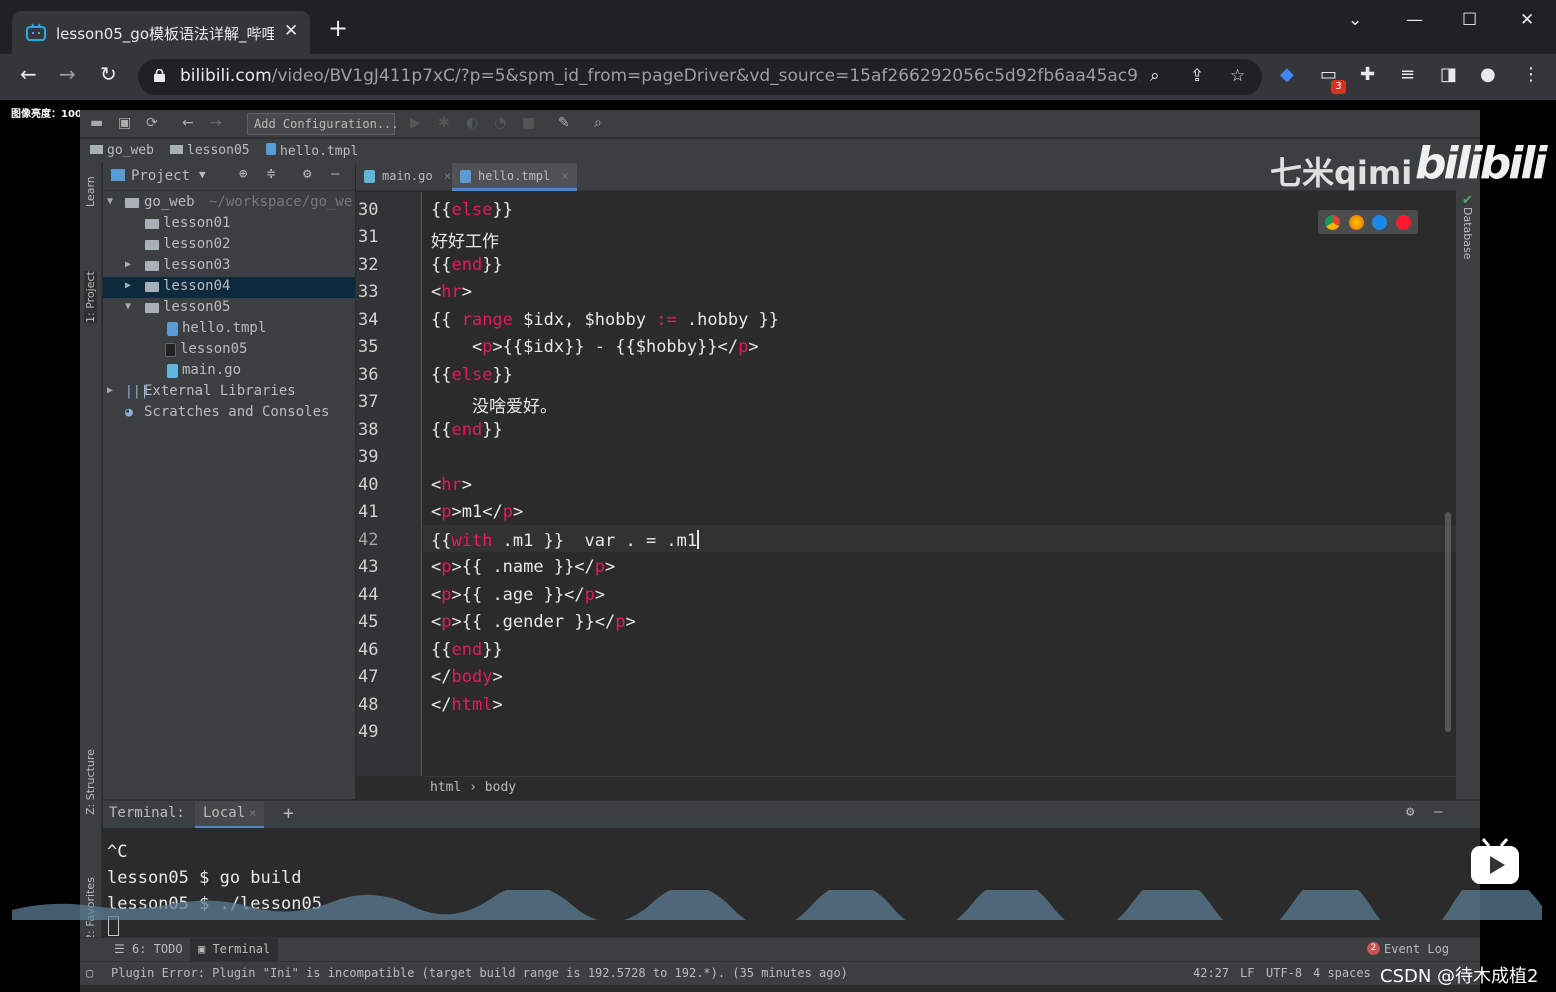 Image resolution: width=1556 pixels, height=992 pixels. I want to click on new-terminal-plus-icon: +, so click(288, 813).